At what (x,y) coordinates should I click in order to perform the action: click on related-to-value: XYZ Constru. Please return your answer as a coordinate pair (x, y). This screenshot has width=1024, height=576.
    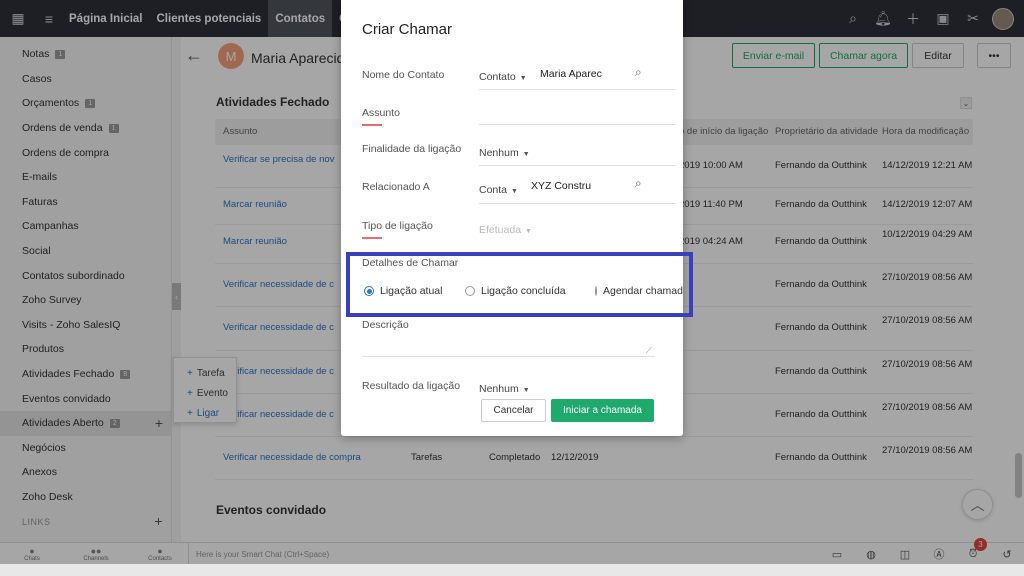
    Looking at the image, I should click on (563, 186).